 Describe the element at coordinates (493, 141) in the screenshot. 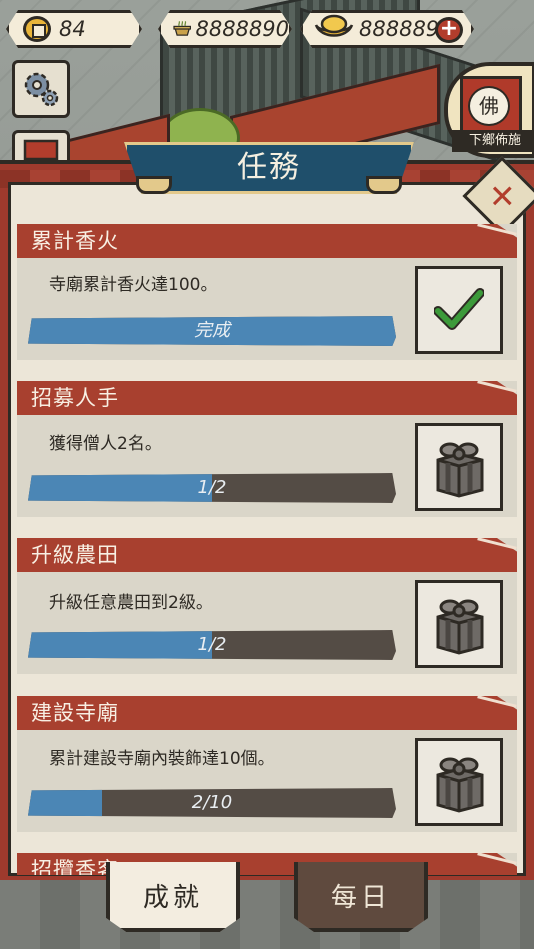

I see `alms-tour-label: 下鄉佈施` at that location.